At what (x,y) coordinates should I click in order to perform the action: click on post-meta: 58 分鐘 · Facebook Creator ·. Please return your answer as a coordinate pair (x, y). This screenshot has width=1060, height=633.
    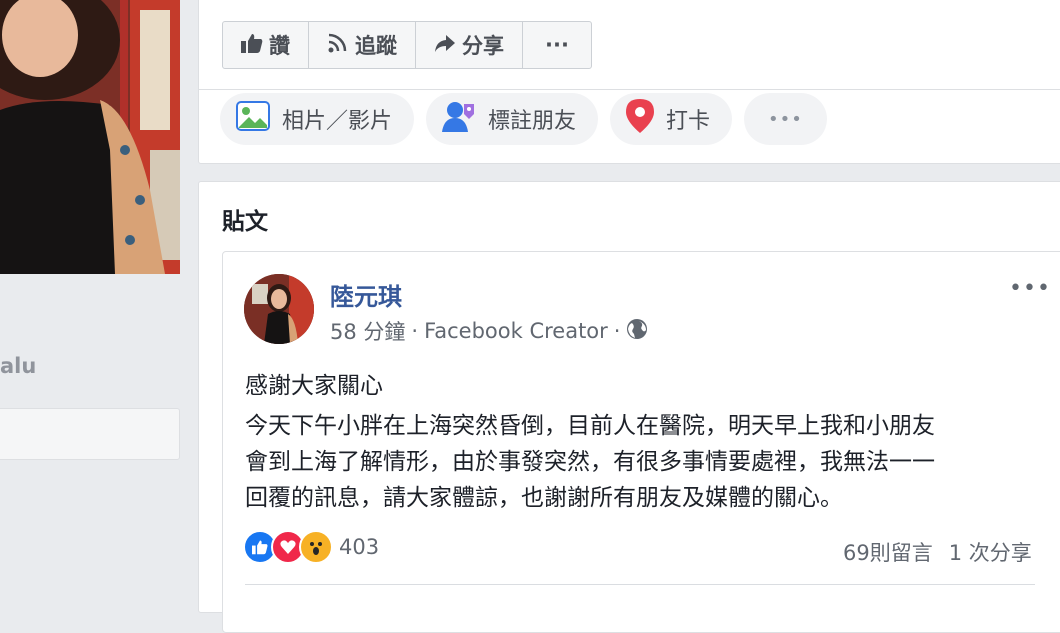
    Looking at the image, I should click on (489, 331).